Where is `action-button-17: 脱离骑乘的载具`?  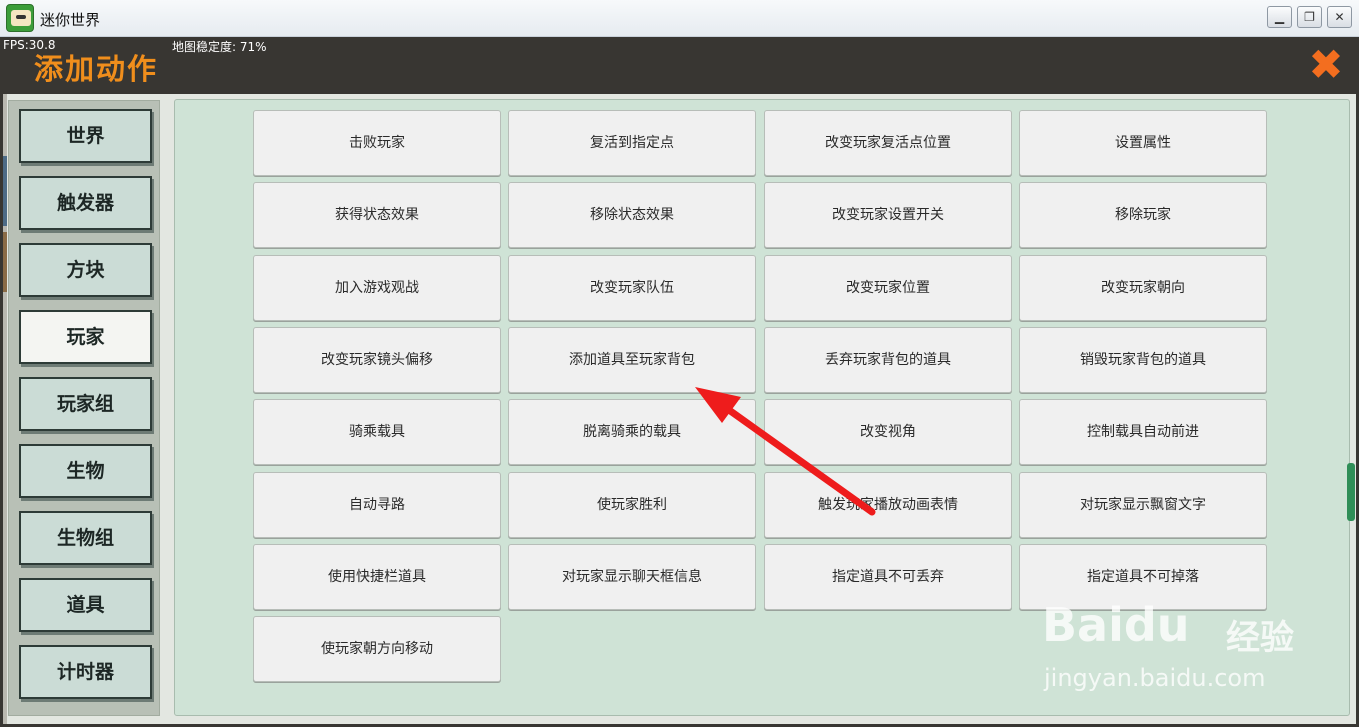 action-button-17: 脱离骑乘的载具 is located at coordinates (632, 432).